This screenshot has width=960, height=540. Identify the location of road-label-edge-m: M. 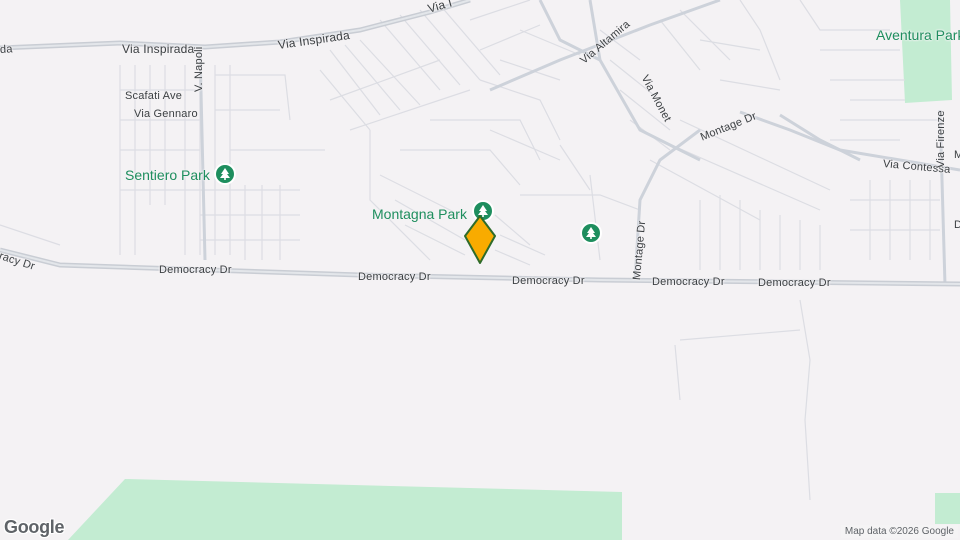
(957, 155).